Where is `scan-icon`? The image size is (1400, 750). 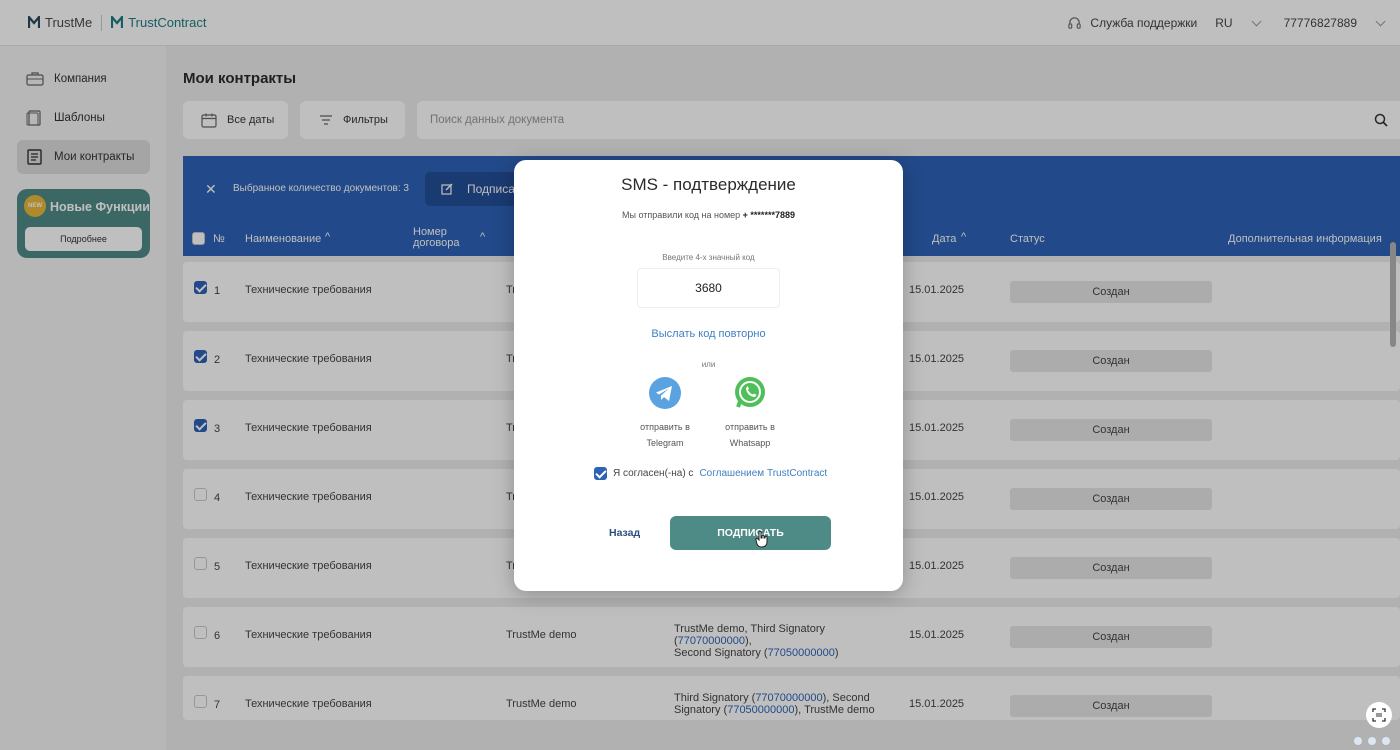
scan-icon is located at coordinates (1379, 715).